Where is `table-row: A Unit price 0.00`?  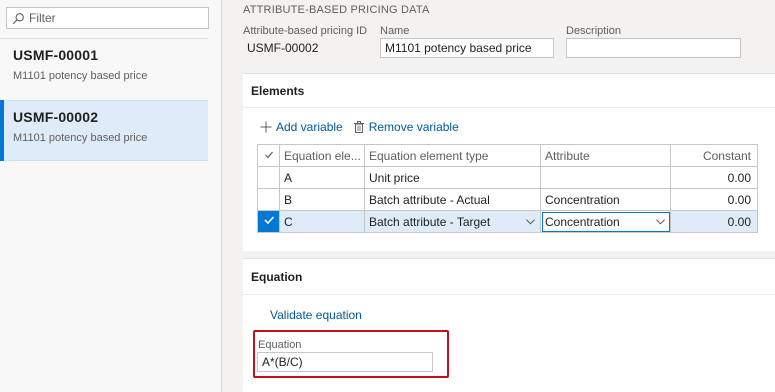
table-row: A Unit price 0.00 is located at coordinates (507, 177).